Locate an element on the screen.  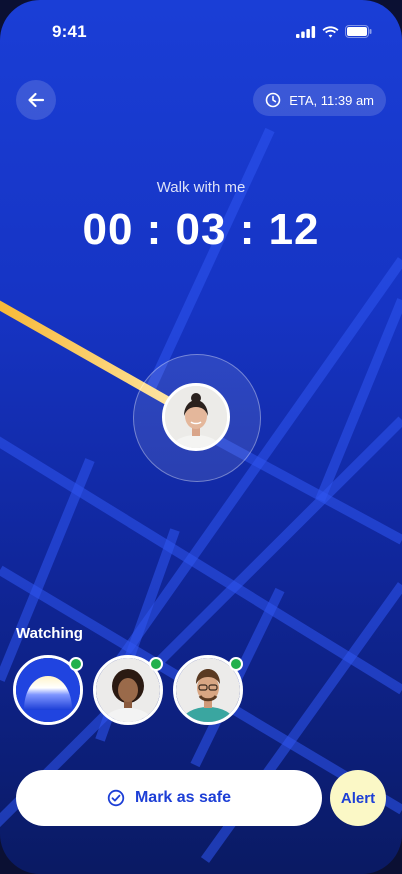
arrow-left-icon is located at coordinates (36, 100).